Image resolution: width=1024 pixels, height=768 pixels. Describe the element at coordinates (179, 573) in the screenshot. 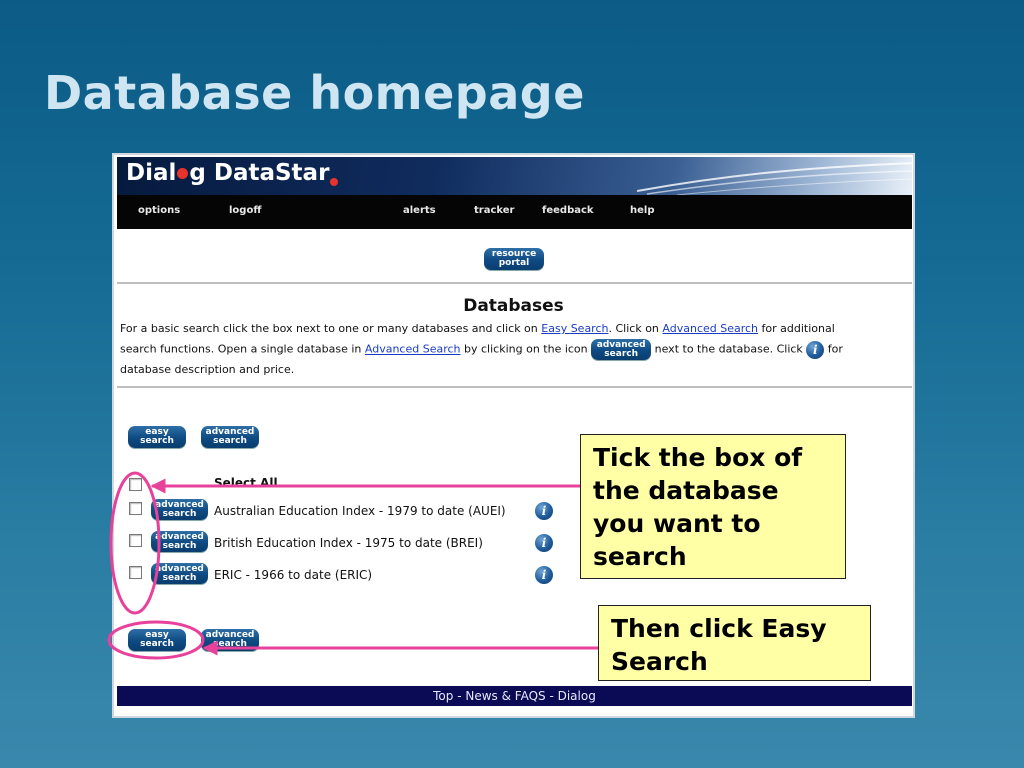

I see `advanced-search-eric-button: advanced search` at that location.